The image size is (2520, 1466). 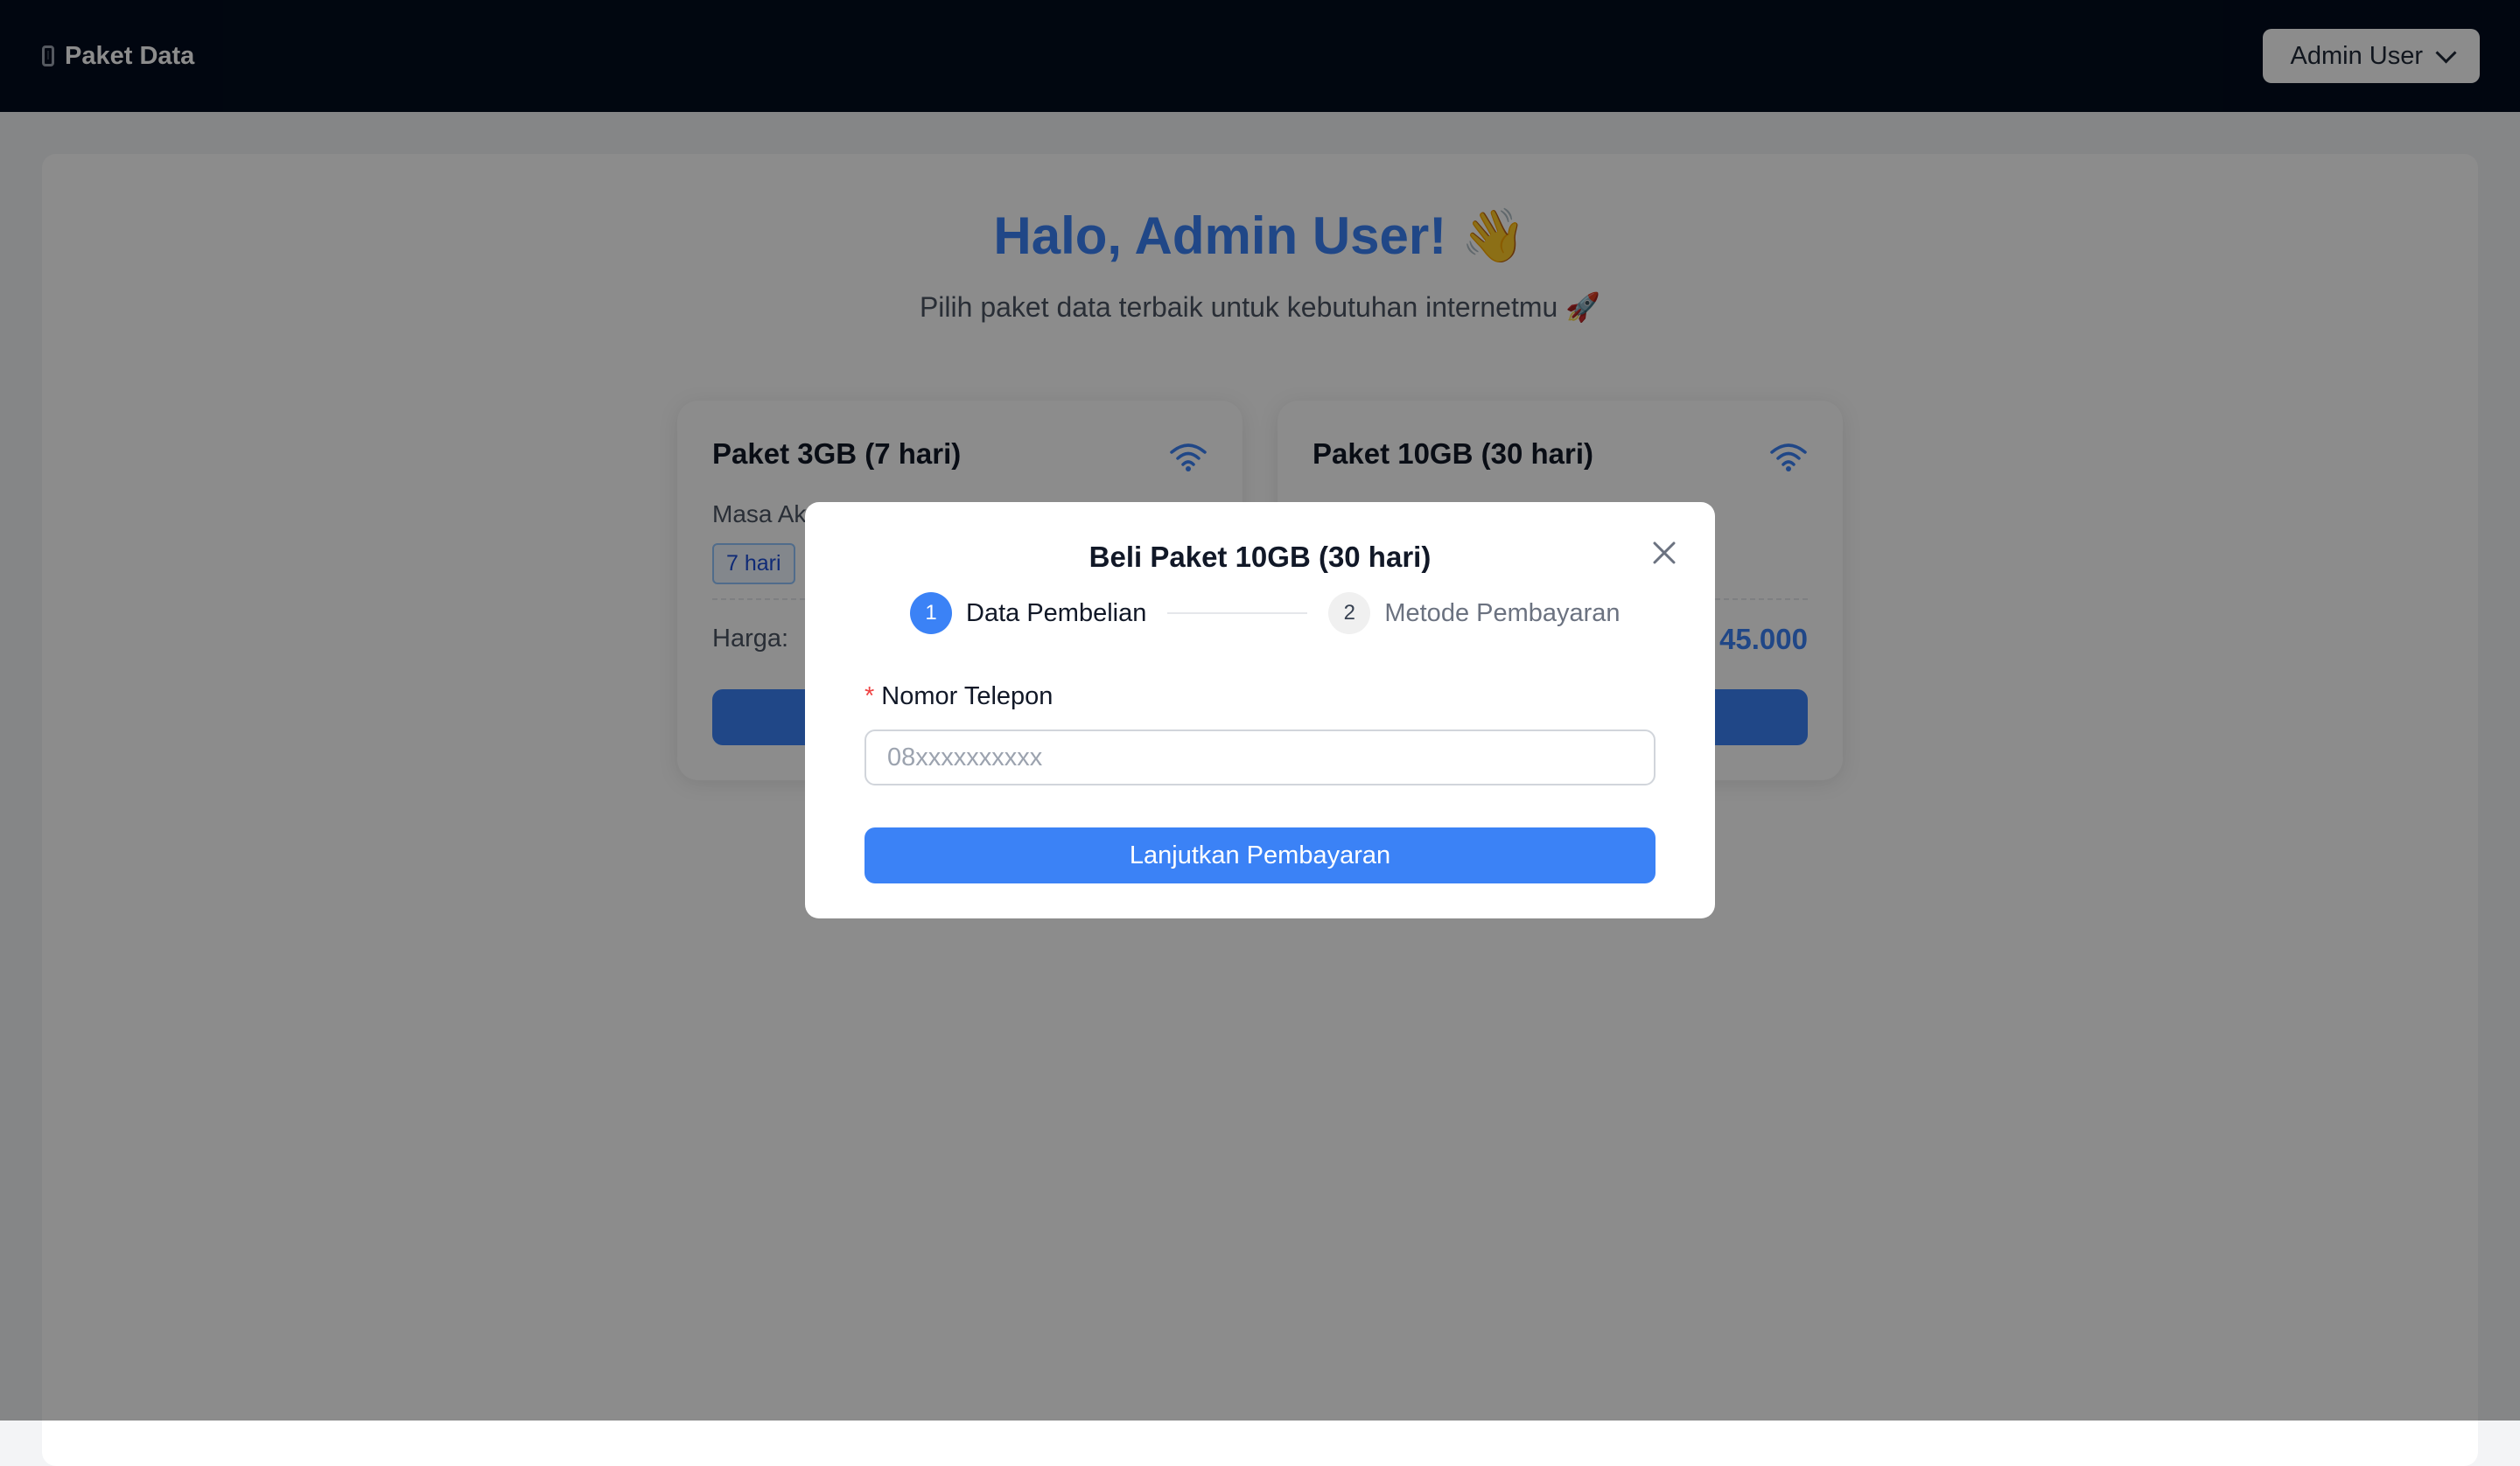 I want to click on step-2-label: Metode Pembayaran, so click(x=1502, y=613).